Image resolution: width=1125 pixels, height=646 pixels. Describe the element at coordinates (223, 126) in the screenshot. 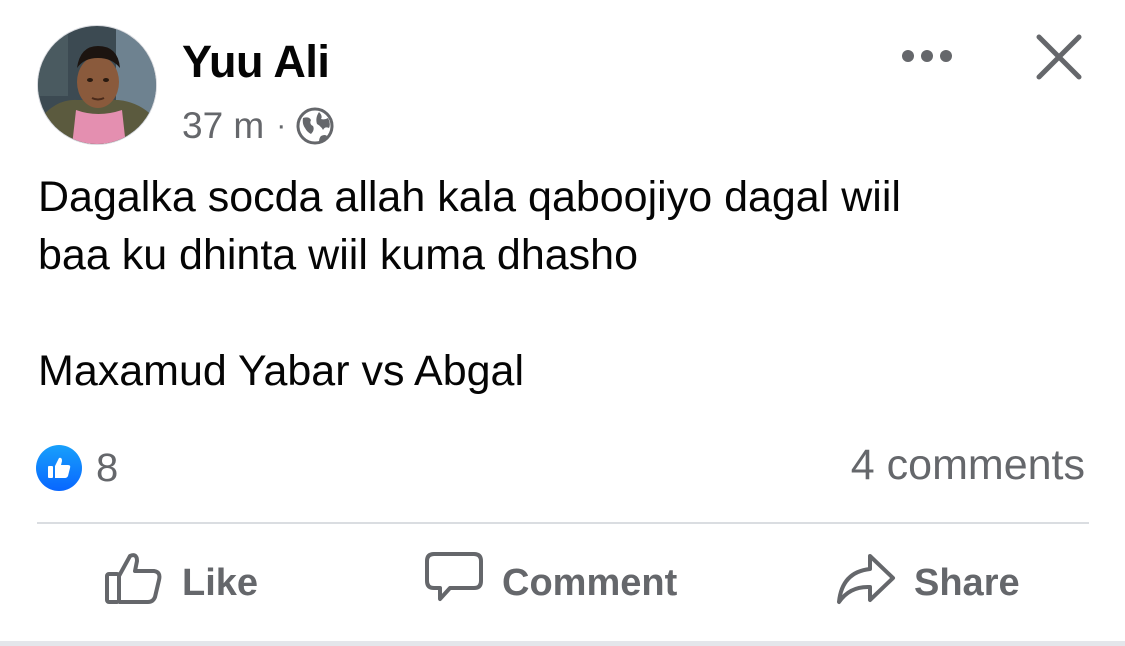

I see `post-timestamp: 37 m` at that location.